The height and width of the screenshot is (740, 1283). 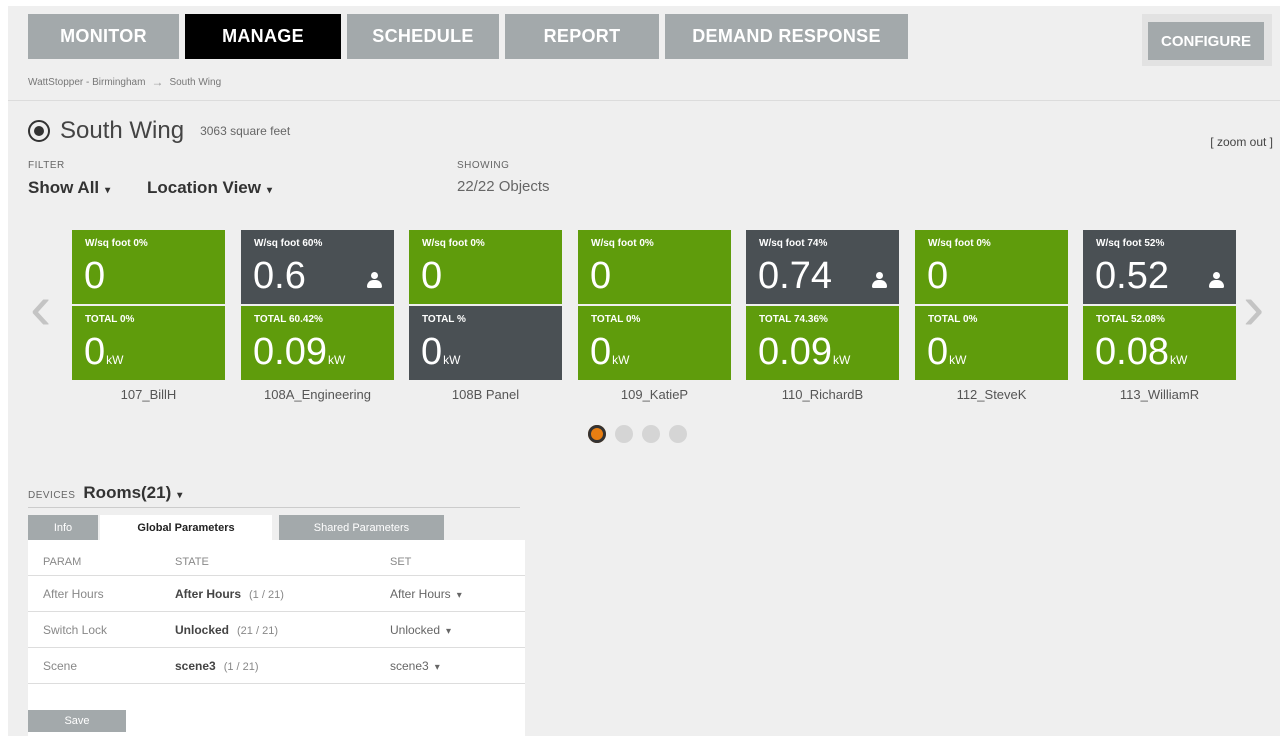 I want to click on table-header: PARAM STATE SET, so click(x=276, y=558).